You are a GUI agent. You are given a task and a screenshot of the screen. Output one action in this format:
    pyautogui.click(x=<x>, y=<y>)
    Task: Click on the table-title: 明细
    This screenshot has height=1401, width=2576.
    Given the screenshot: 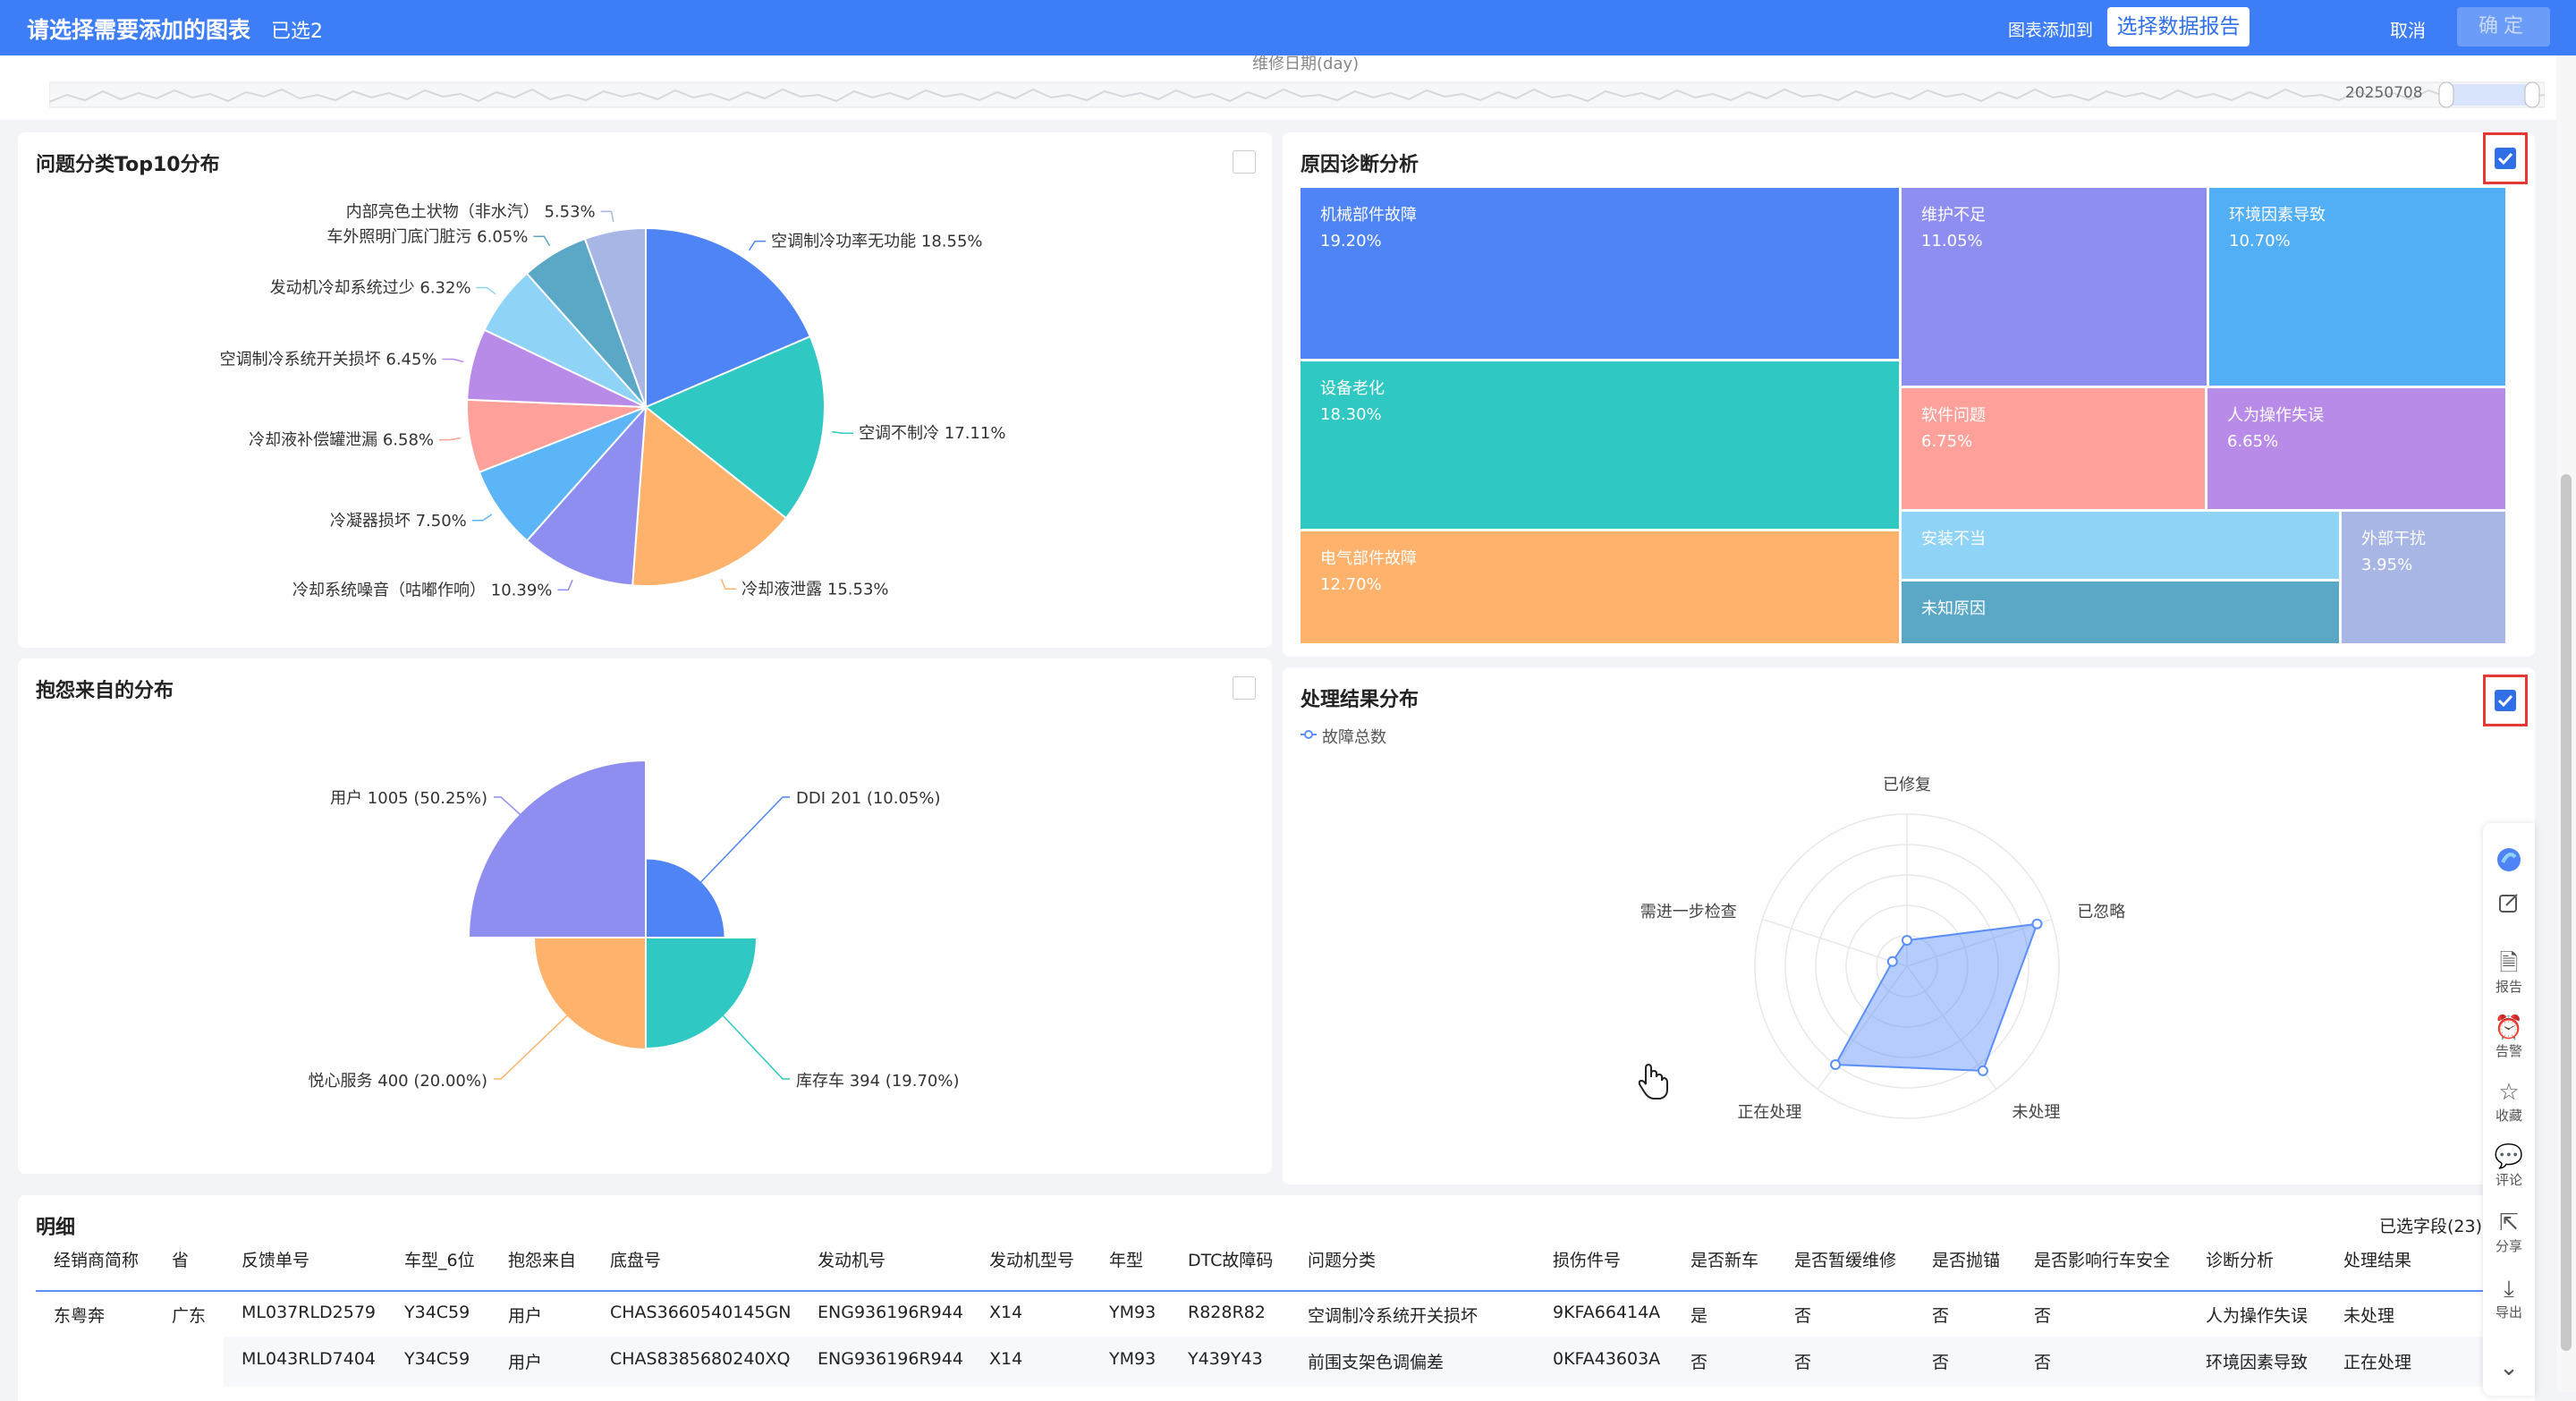 What is the action you would take?
    pyautogui.click(x=56, y=1228)
    